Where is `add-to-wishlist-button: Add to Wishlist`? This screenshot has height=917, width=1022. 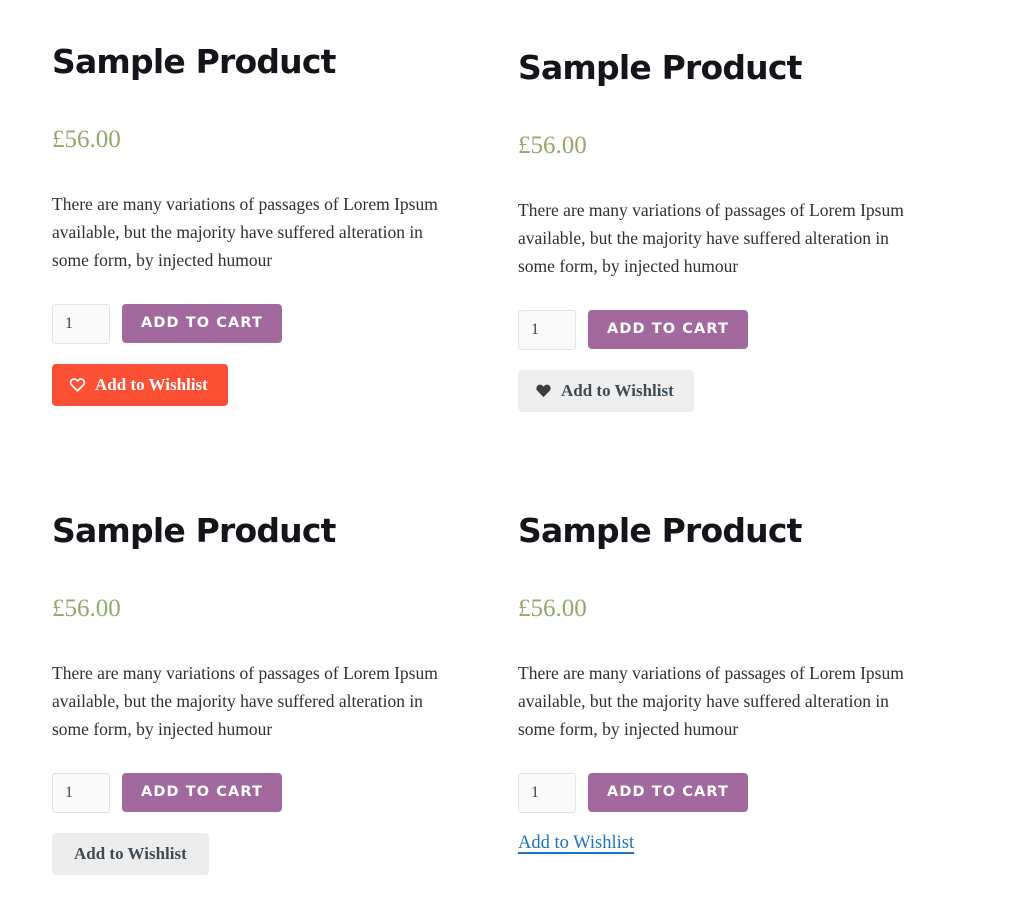
add-to-wishlist-button: Add to Wishlist is located at coordinates (606, 390).